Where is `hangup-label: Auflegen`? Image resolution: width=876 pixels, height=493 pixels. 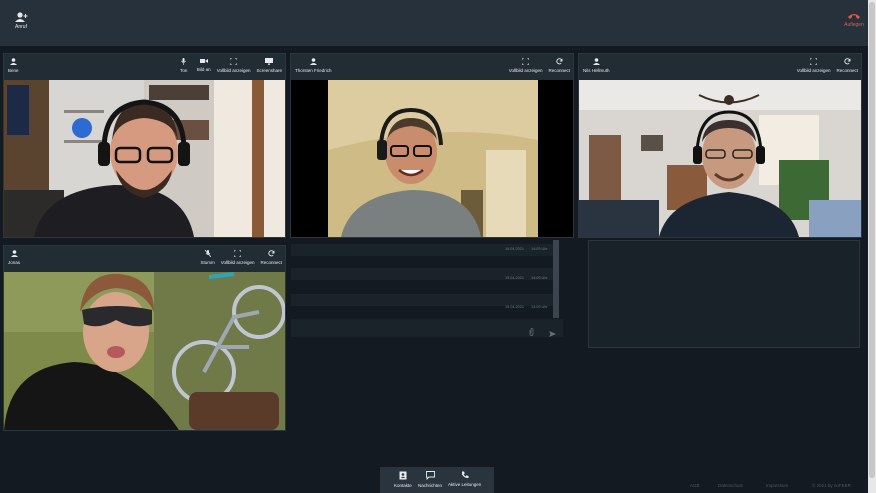 hangup-label: Auflegen is located at coordinates (854, 25).